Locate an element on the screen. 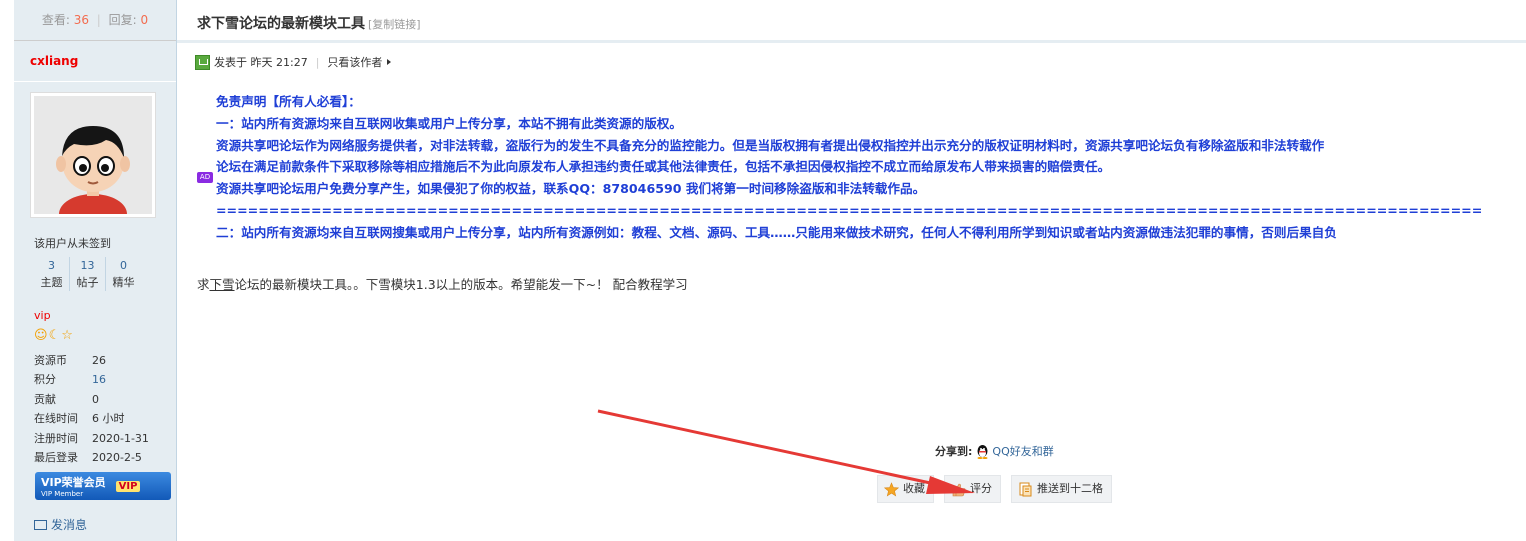  star-icon: ☆ is located at coordinates (67, 335).